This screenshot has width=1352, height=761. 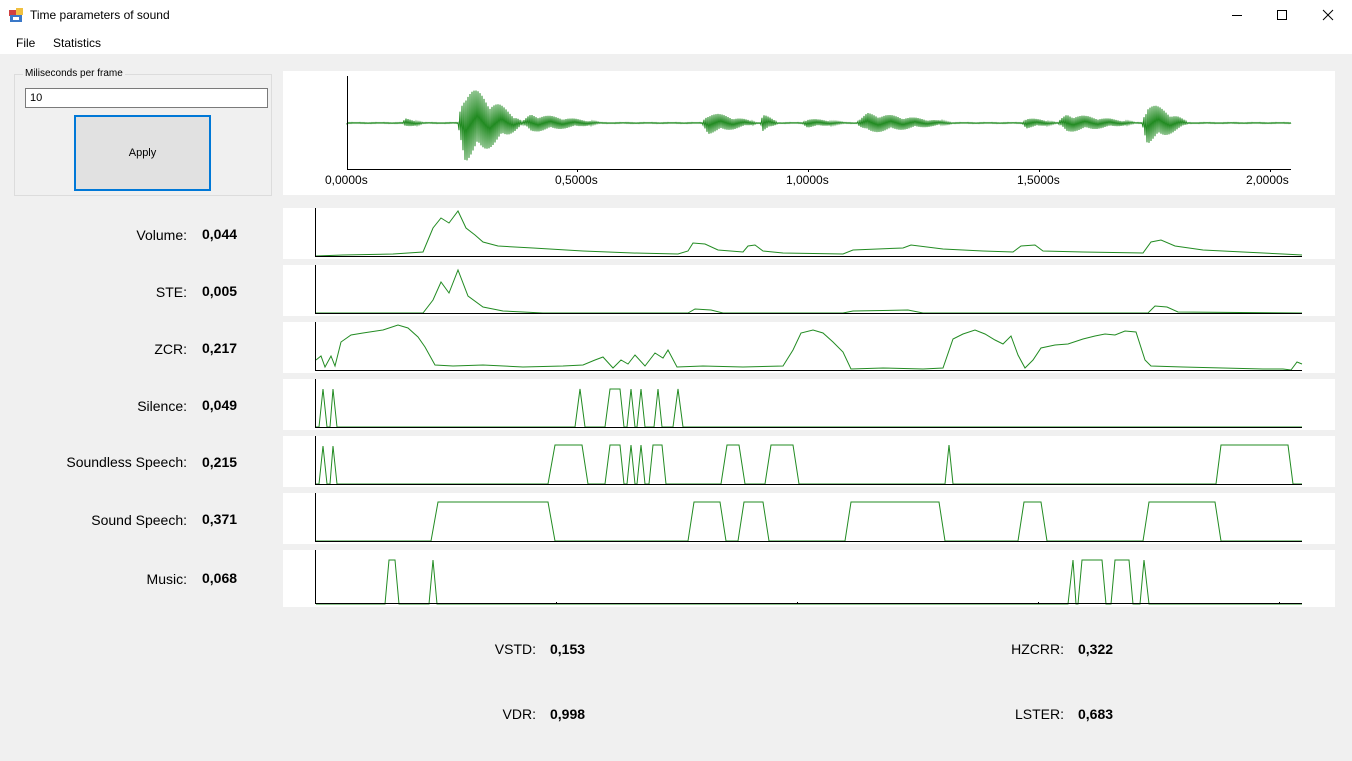 What do you see at coordinates (170, 349) in the screenshot?
I see `zcr-label: ZCR:` at bounding box center [170, 349].